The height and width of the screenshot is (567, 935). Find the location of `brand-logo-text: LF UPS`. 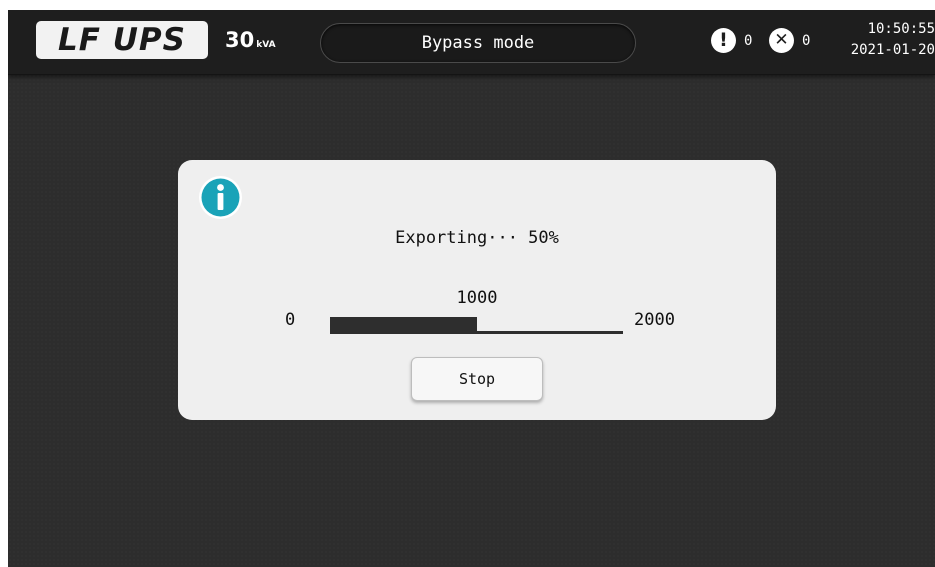

brand-logo-text: LF UPS is located at coordinates (122, 40).